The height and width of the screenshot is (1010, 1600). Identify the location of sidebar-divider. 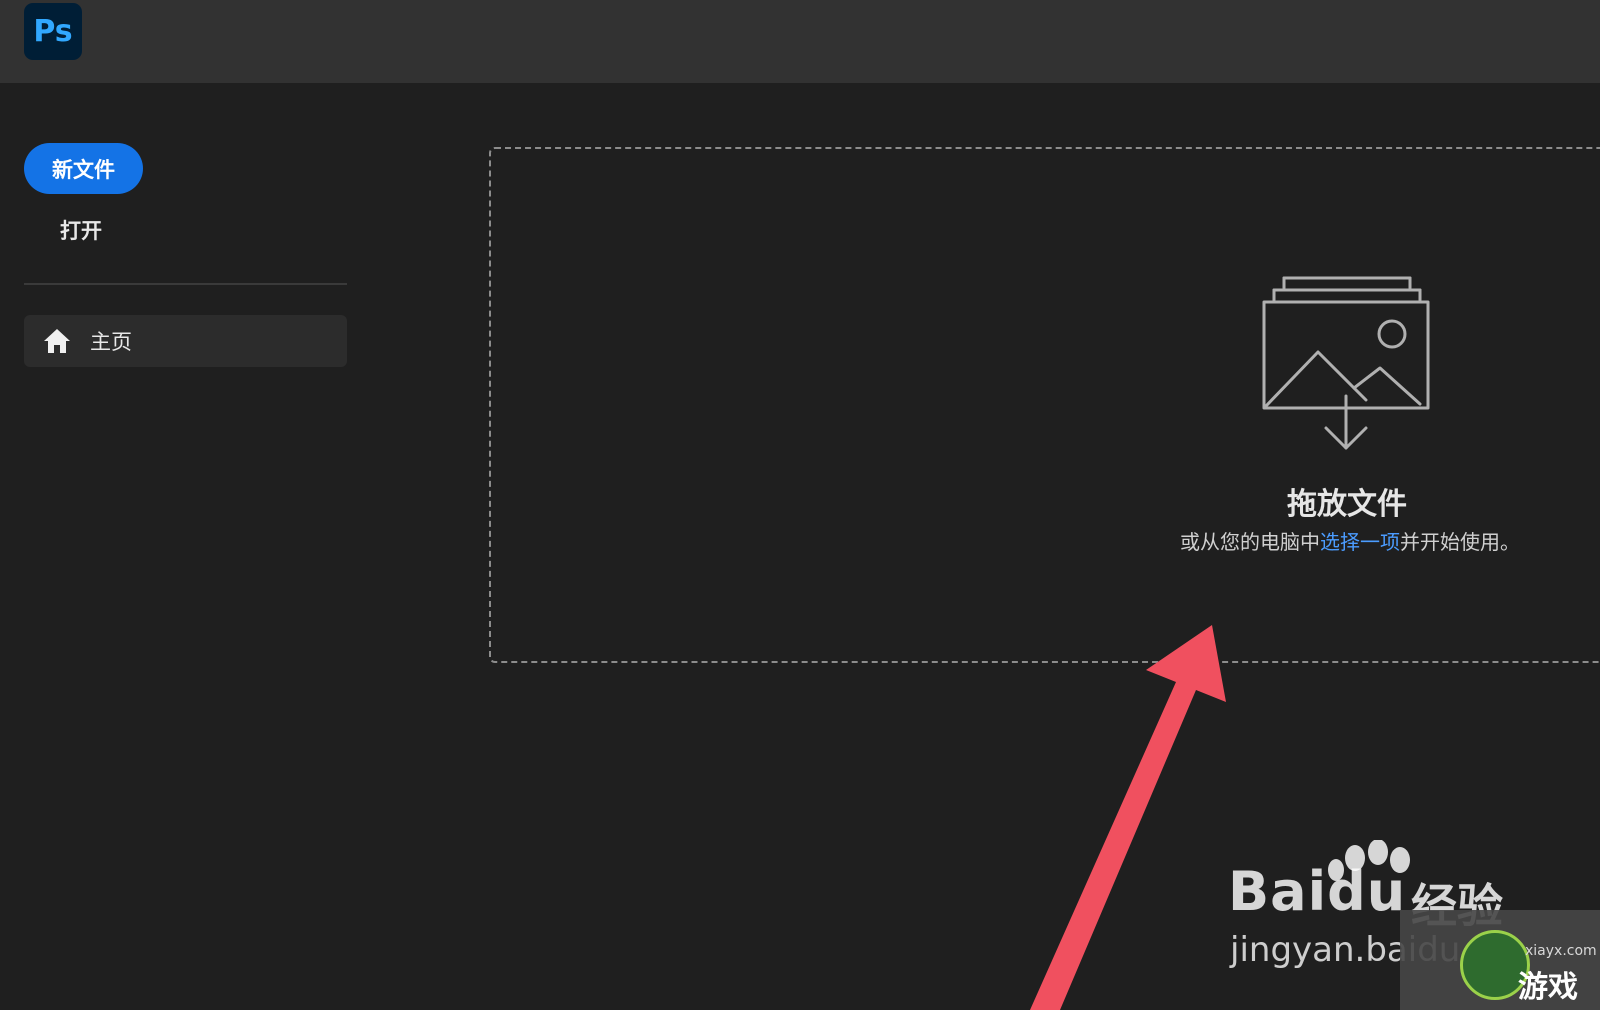
(185, 284).